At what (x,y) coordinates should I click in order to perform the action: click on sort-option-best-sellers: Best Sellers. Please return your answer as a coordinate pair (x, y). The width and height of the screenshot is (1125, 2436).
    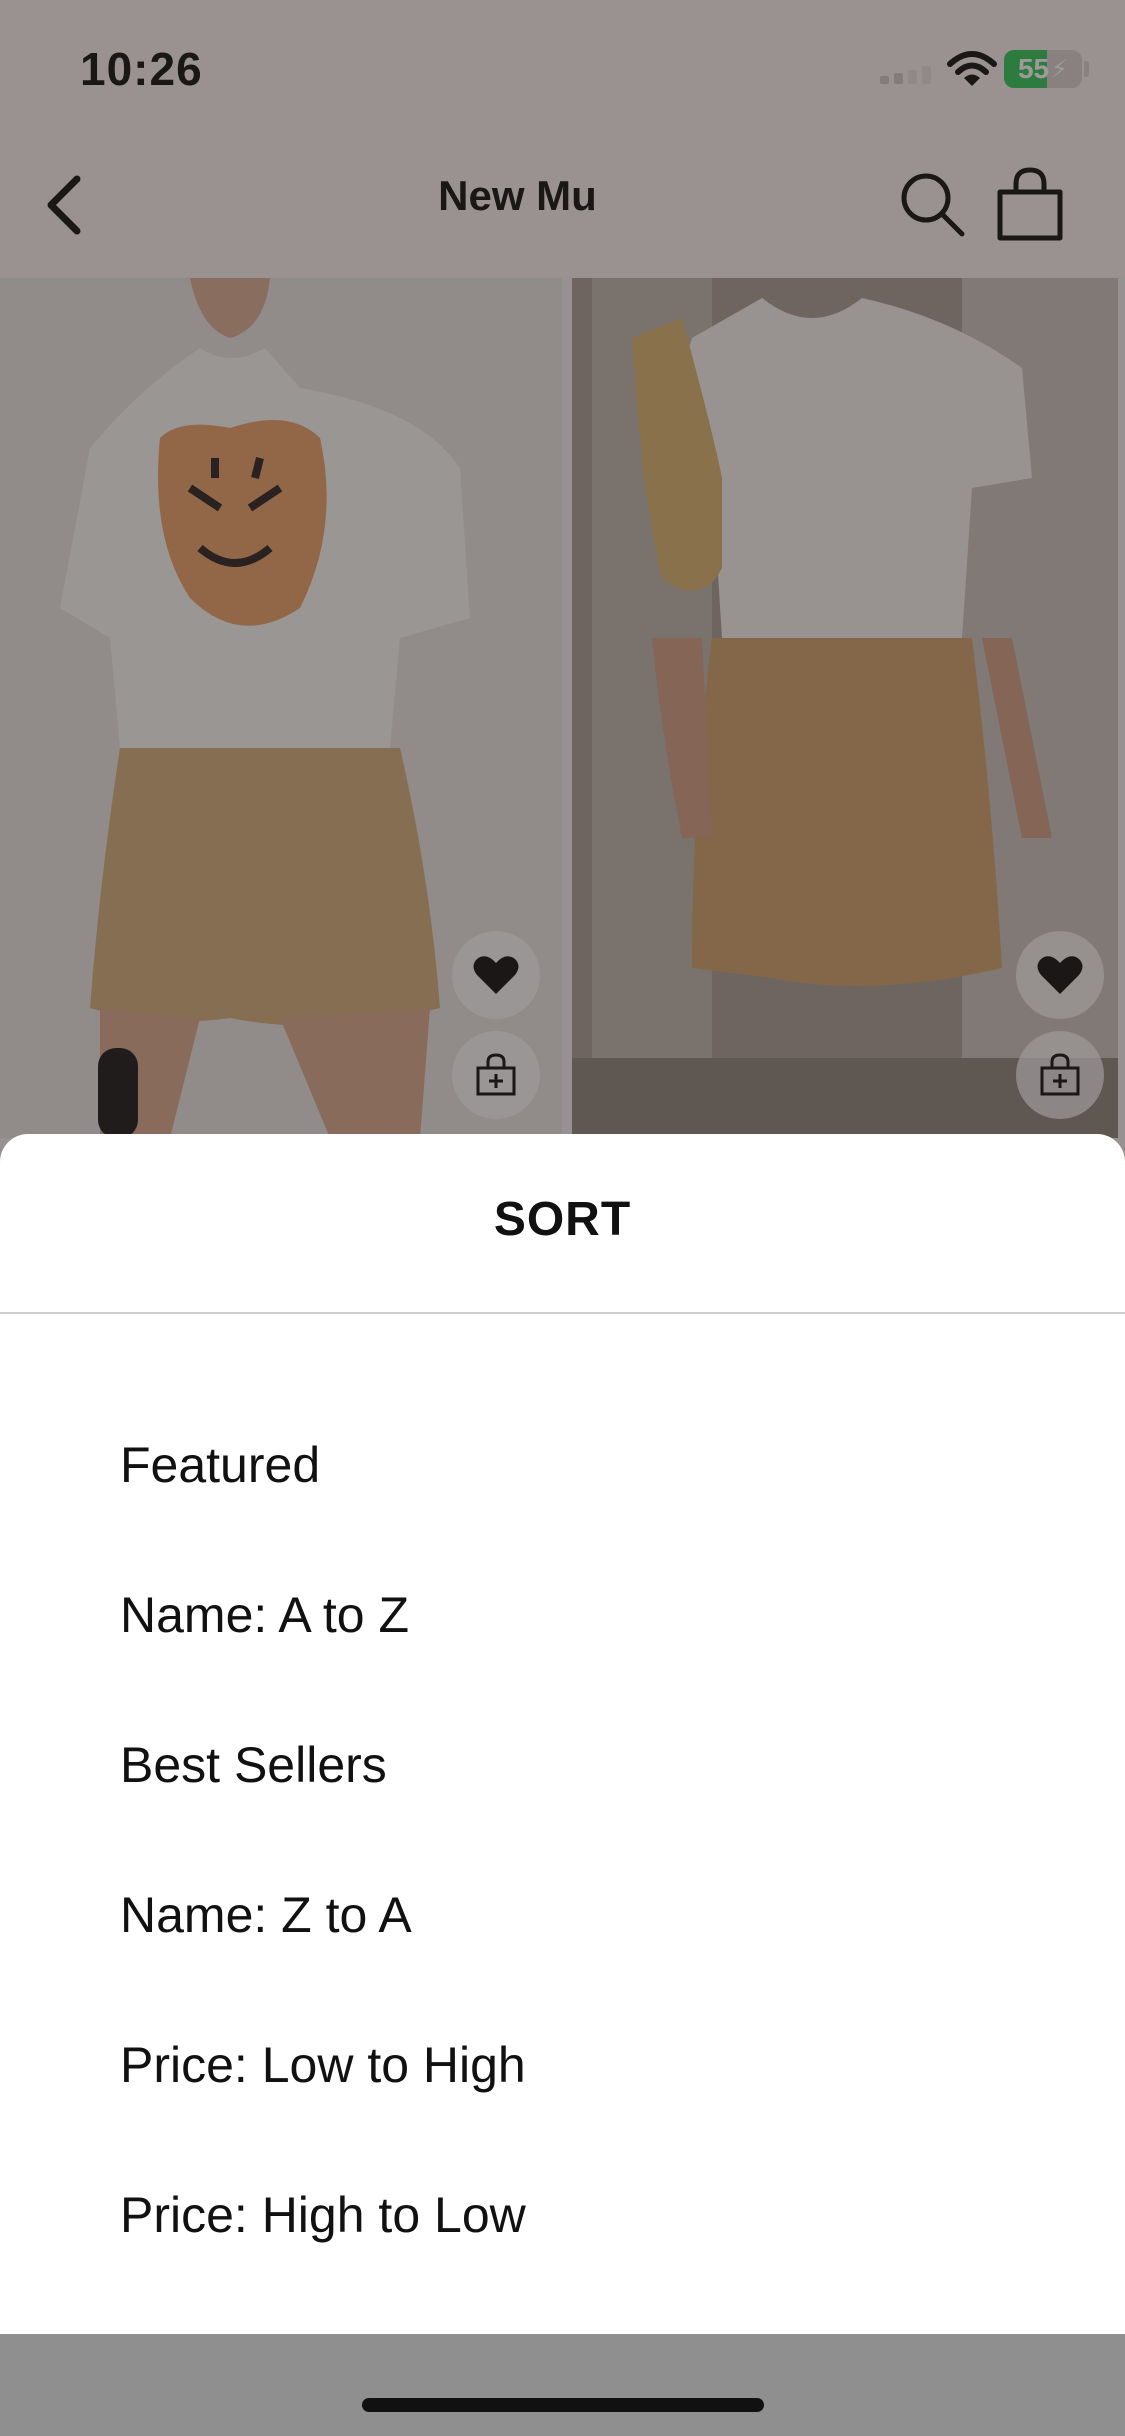
    Looking at the image, I should click on (570, 1765).